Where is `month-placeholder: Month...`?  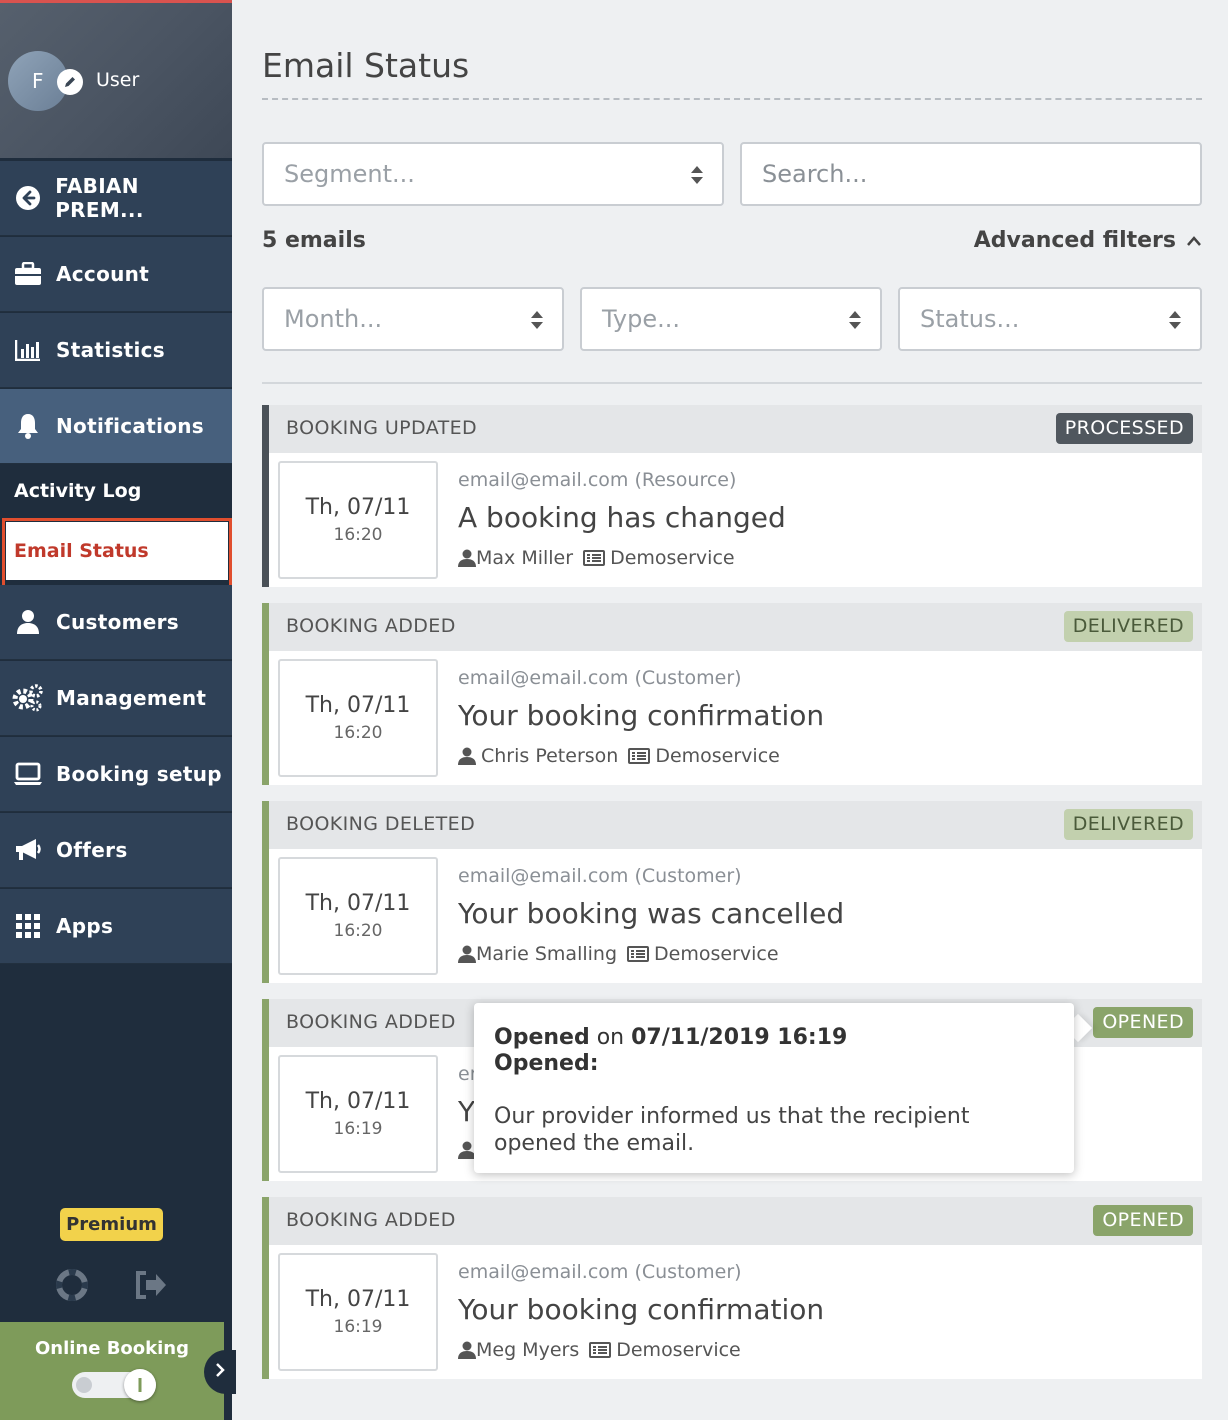
month-placeholder: Month... is located at coordinates (333, 319).